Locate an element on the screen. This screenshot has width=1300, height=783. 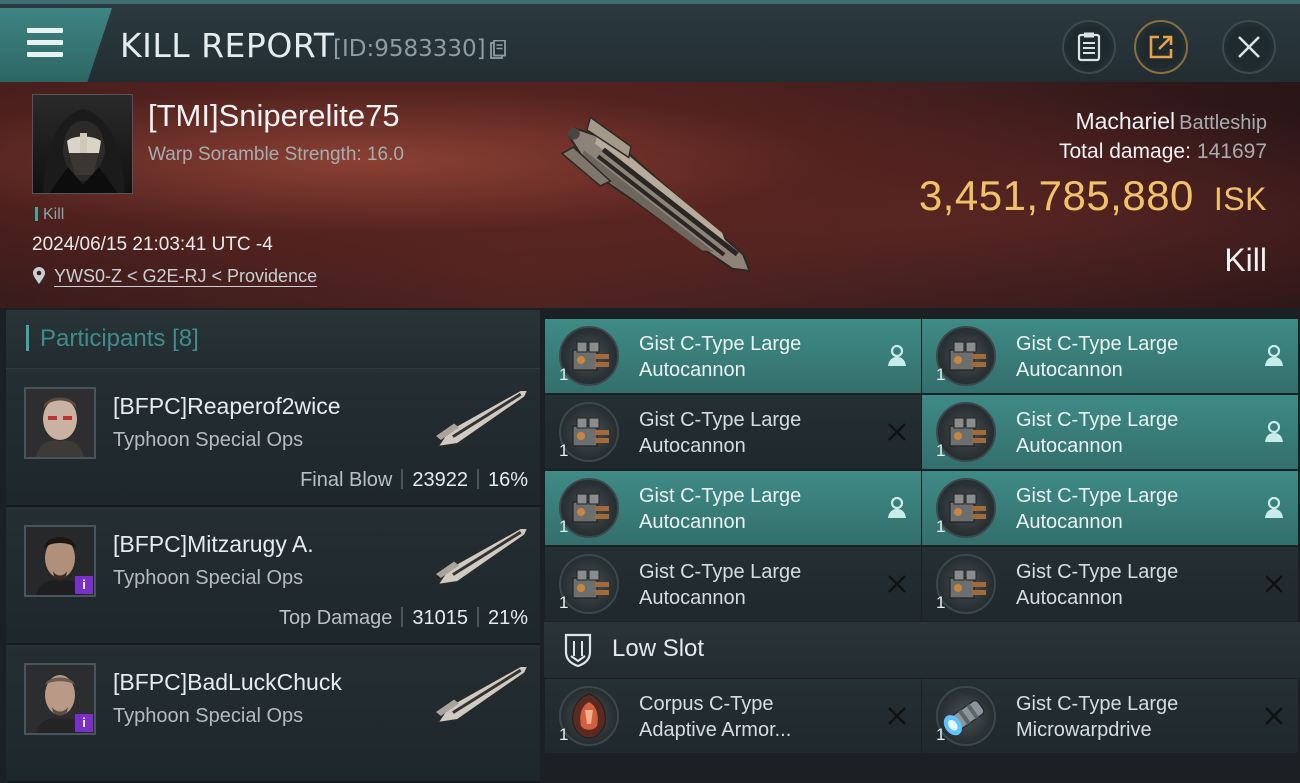
report-log-button is located at coordinates (1089, 47).